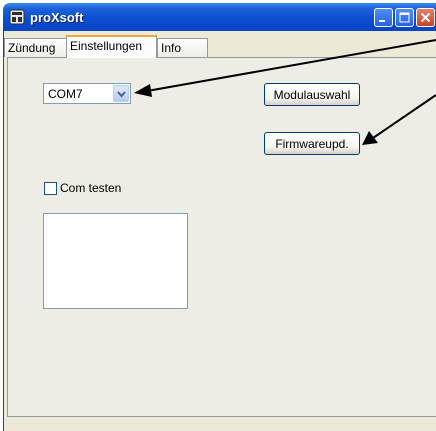 The image size is (436, 431). What do you see at coordinates (90, 188) in the screenshot?
I see `com-testen-label: Com testen` at bounding box center [90, 188].